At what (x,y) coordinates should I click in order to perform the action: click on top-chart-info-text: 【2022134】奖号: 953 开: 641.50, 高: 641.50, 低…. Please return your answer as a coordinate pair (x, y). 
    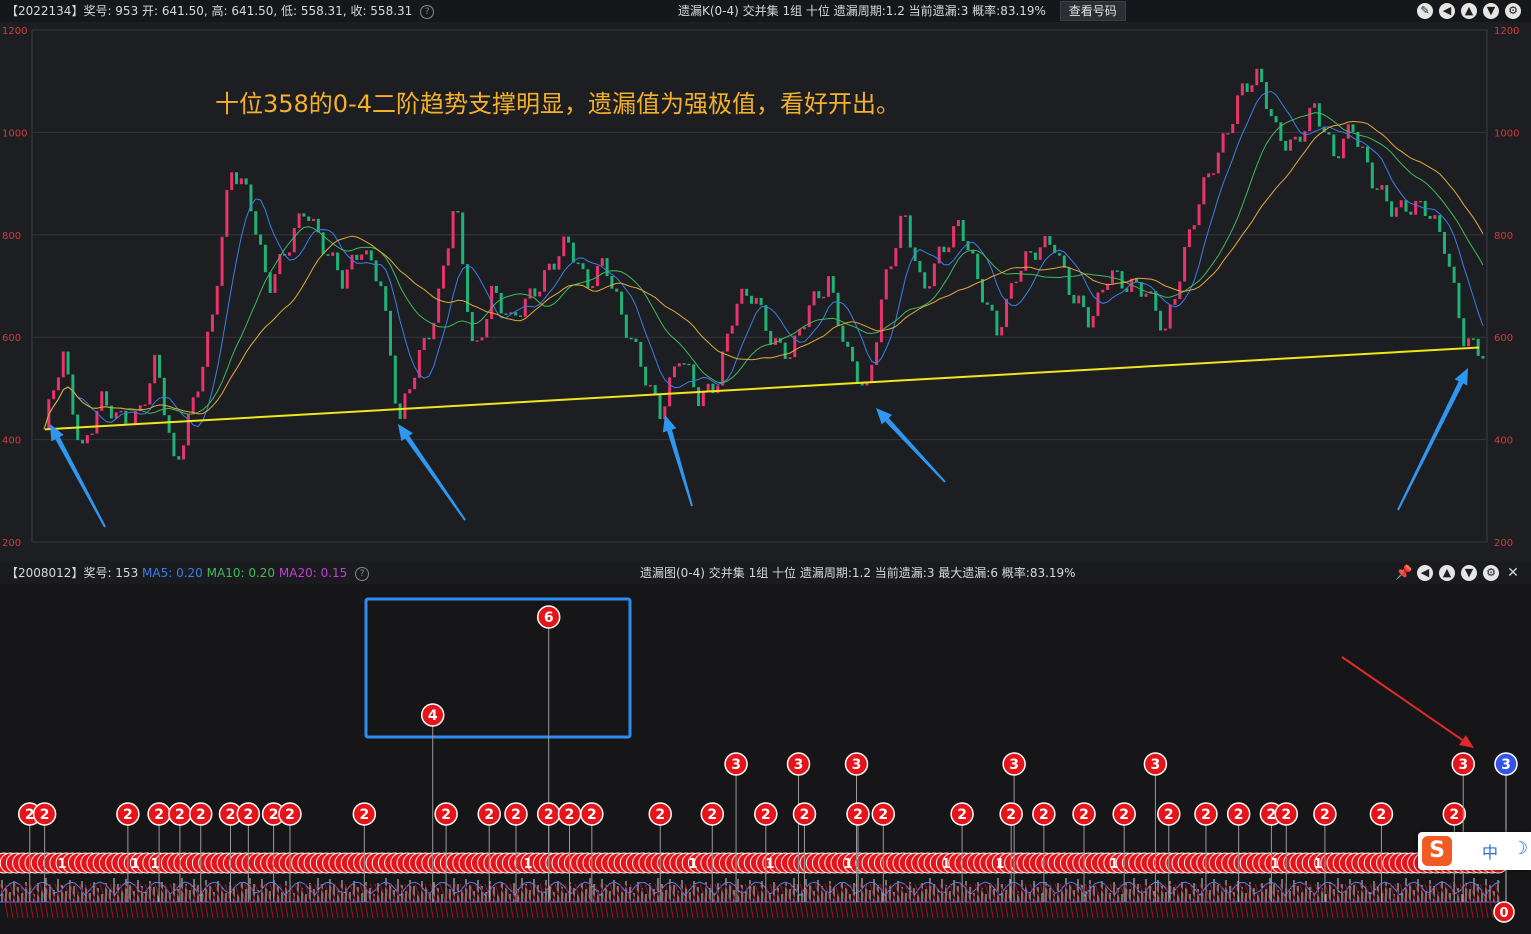
    Looking at the image, I should click on (209, 11).